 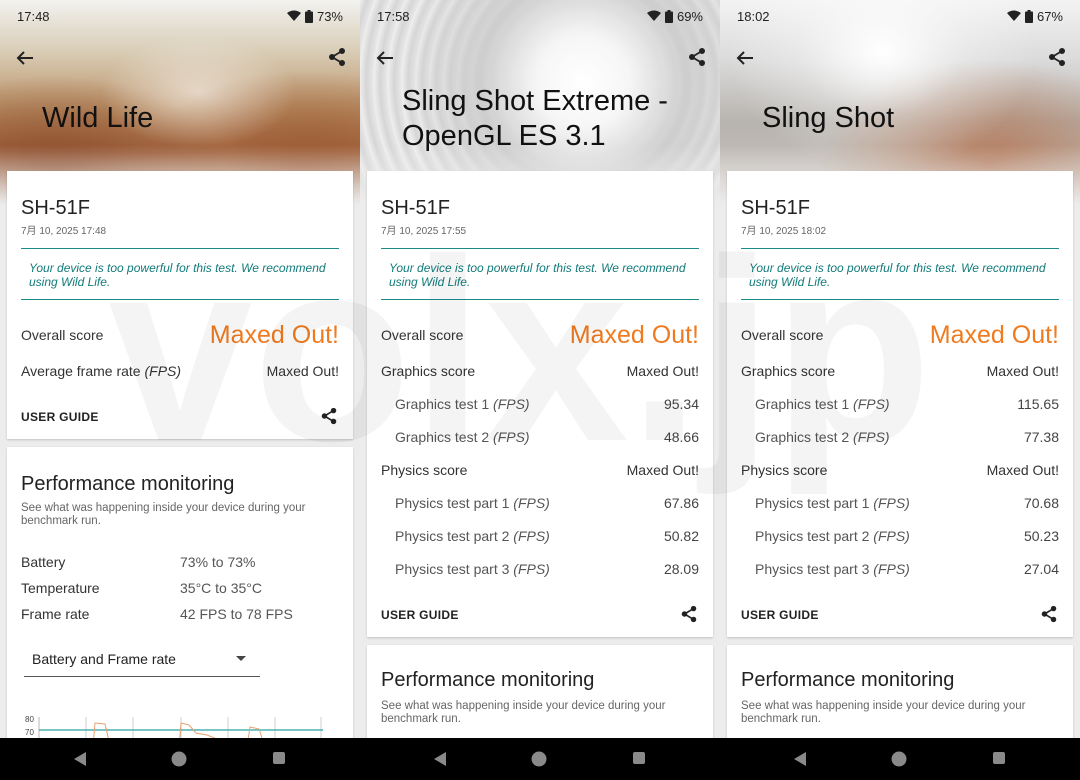 I want to click on score-row: Physics test part 1 (FPS) 70.68, so click(x=900, y=503).